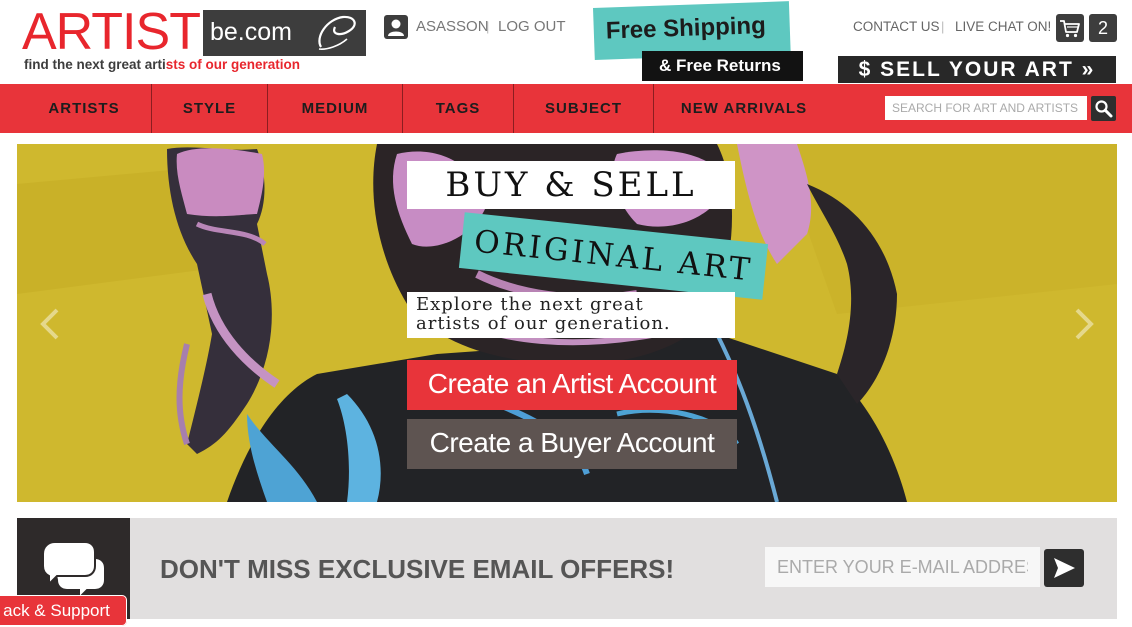 This screenshot has height=627, width=1132. Describe the element at coordinates (686, 28) in the screenshot. I see `free-shipping-text: Free Shipping` at that location.